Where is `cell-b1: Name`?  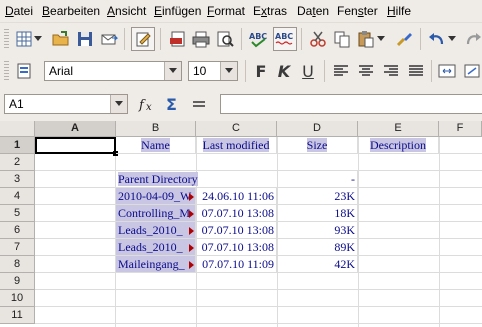 cell-b1: Name is located at coordinates (156, 145).